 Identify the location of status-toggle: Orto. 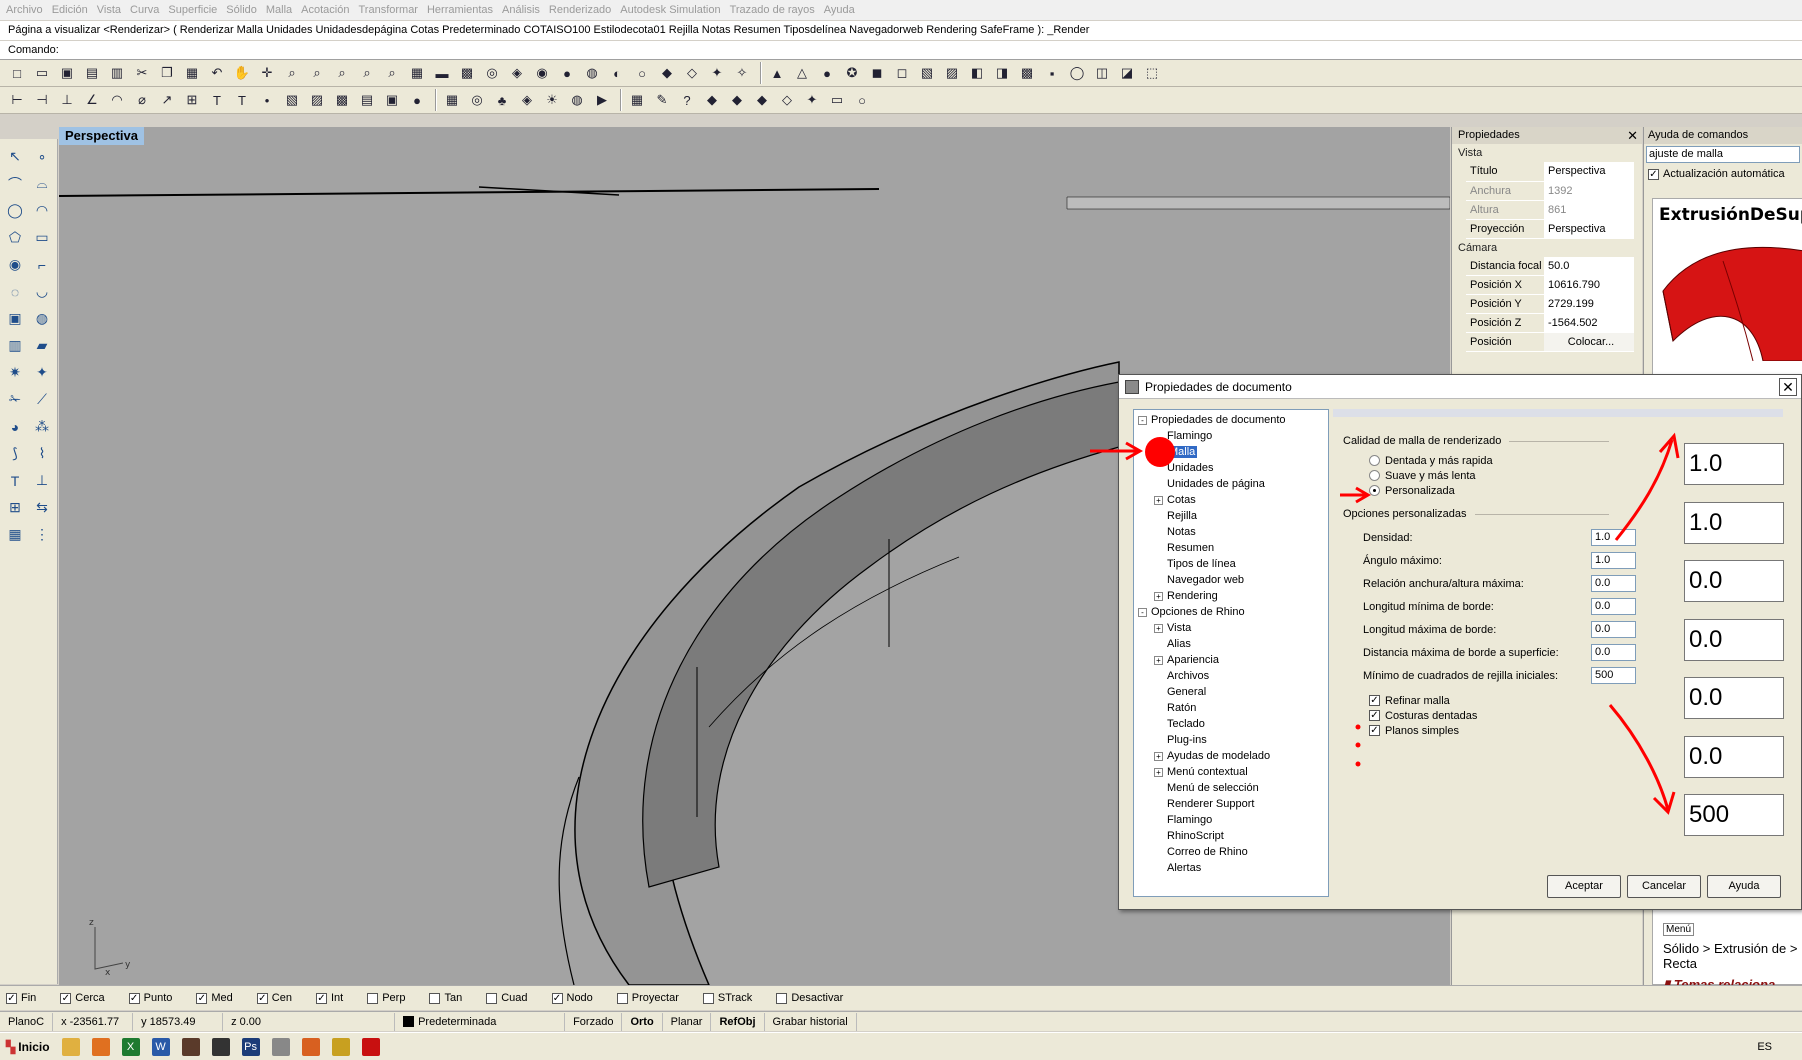
(642, 1021).